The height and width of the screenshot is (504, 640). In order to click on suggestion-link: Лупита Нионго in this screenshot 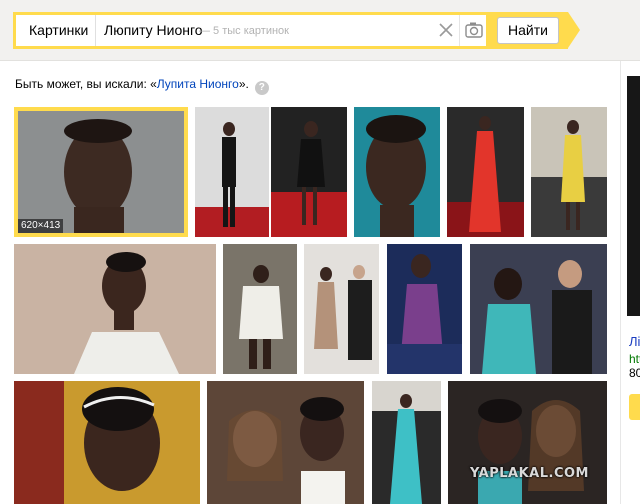, I will do `click(198, 84)`.